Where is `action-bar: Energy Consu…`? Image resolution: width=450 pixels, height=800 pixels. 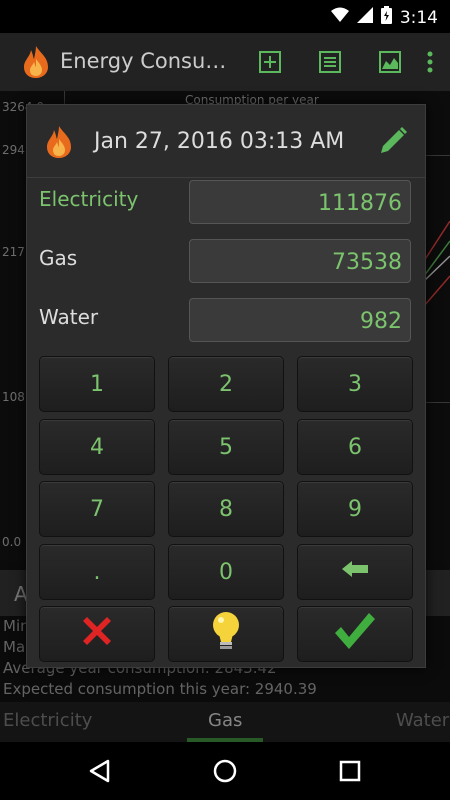
action-bar: Energy Consu… is located at coordinates (225, 62).